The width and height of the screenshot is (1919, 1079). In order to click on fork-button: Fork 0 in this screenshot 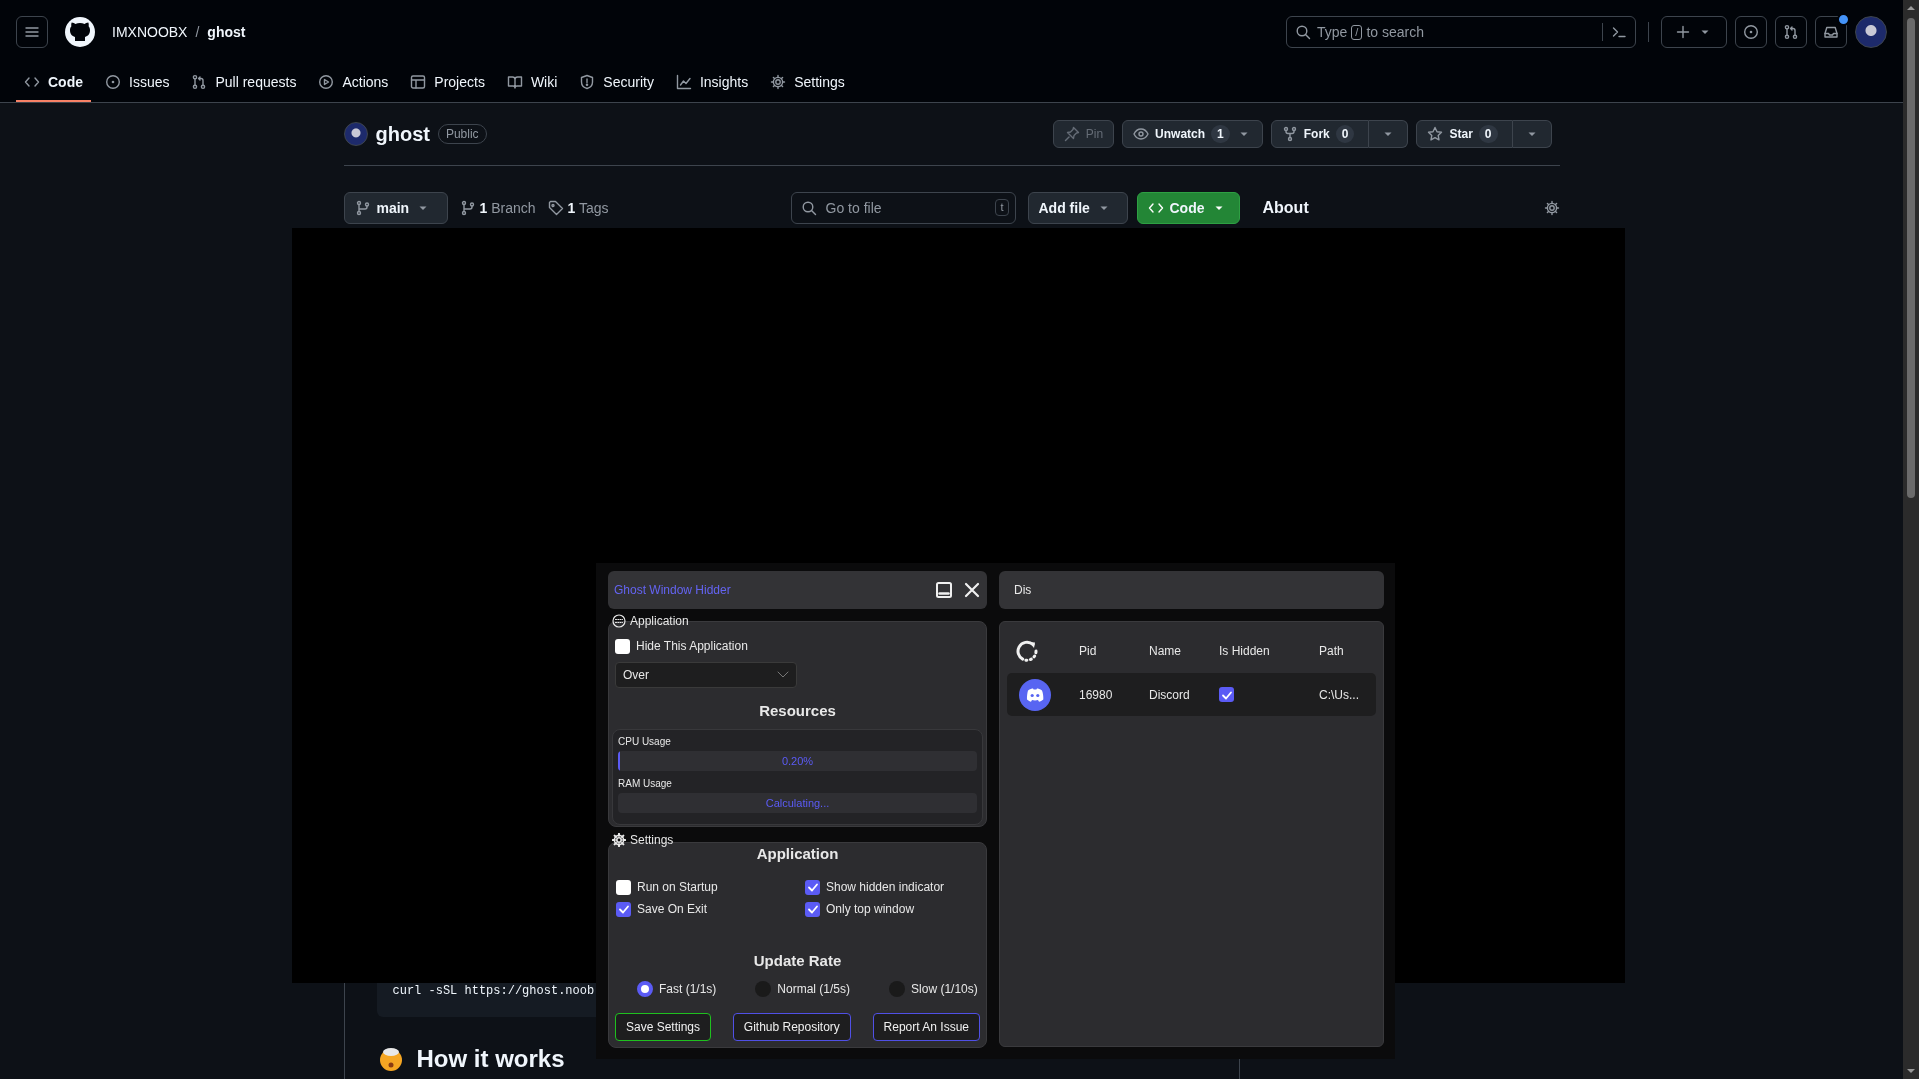, I will do `click(1320, 134)`.